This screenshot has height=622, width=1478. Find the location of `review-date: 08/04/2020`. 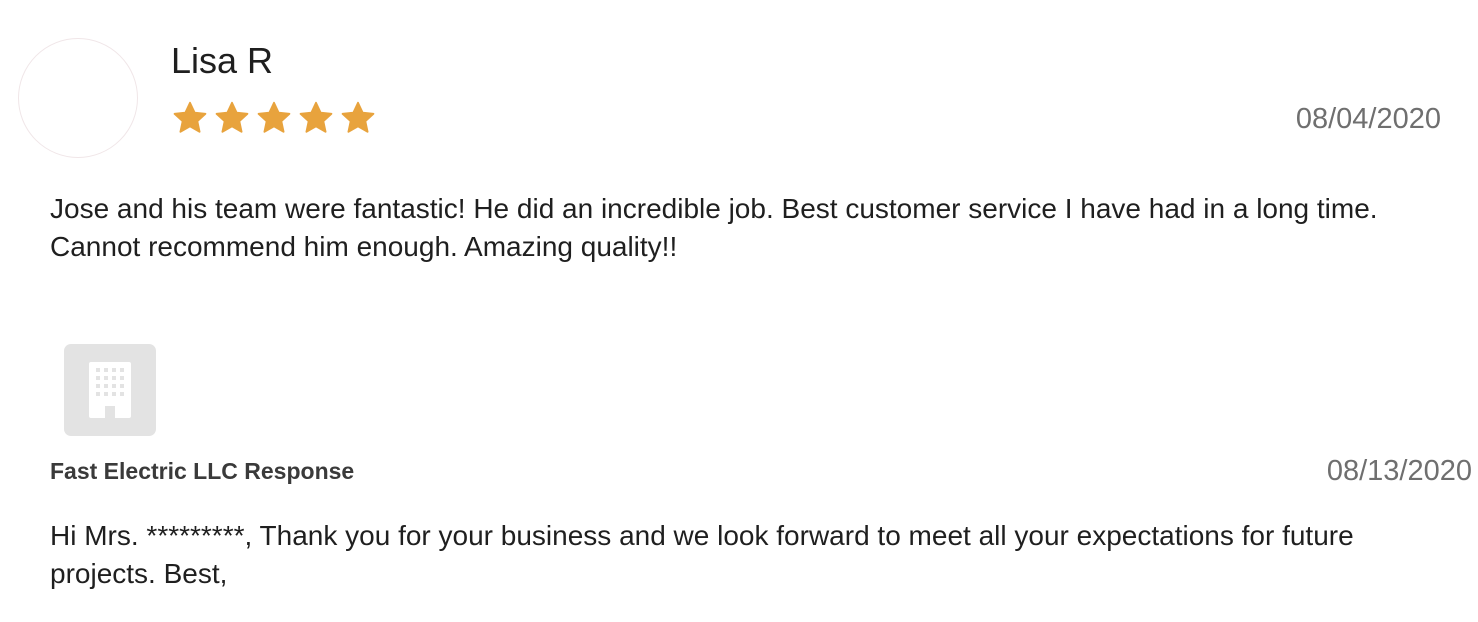

review-date: 08/04/2020 is located at coordinates (1368, 119).